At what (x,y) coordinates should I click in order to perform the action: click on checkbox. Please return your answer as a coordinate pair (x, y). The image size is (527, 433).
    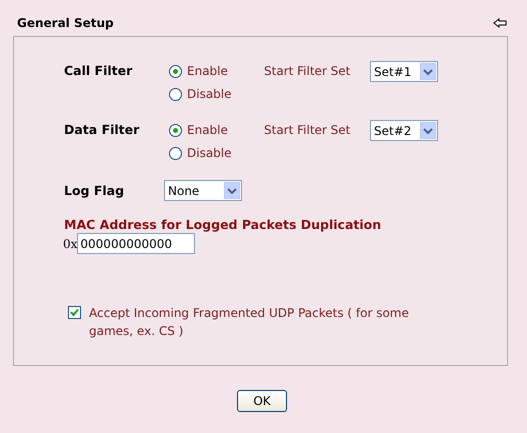
    Looking at the image, I should click on (74, 312).